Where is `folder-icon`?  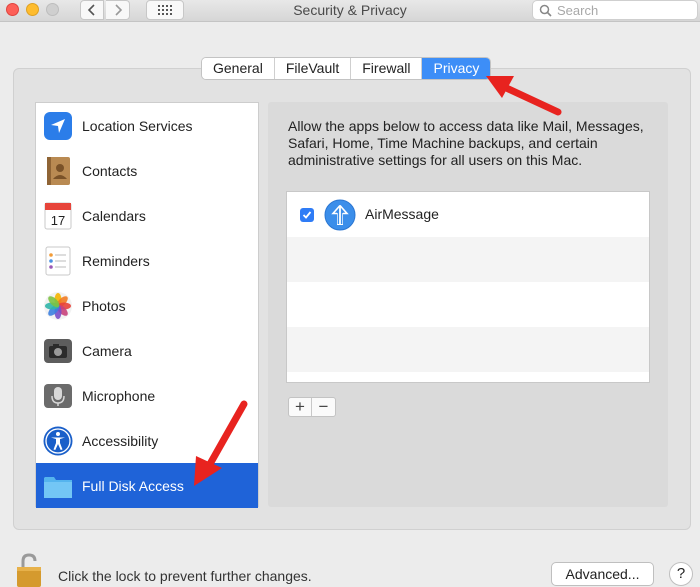 folder-icon is located at coordinates (58, 486).